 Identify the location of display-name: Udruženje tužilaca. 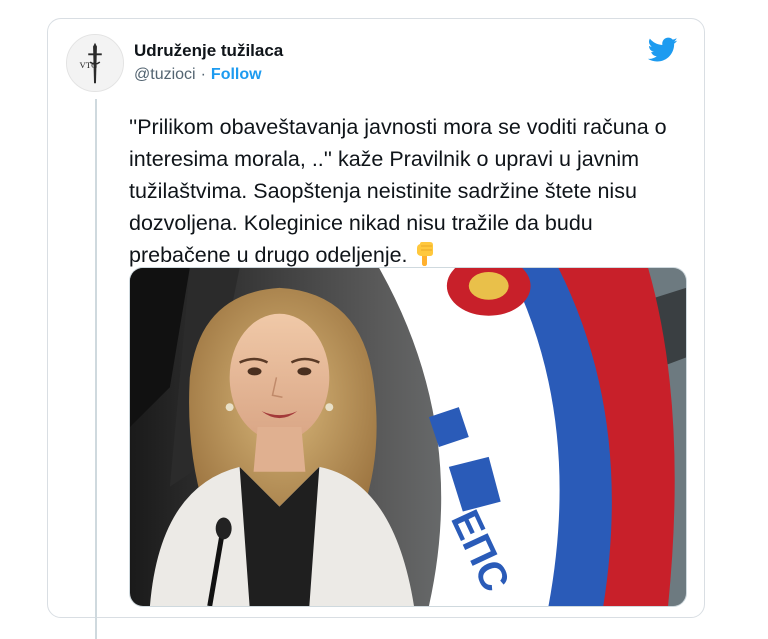
(208, 51).